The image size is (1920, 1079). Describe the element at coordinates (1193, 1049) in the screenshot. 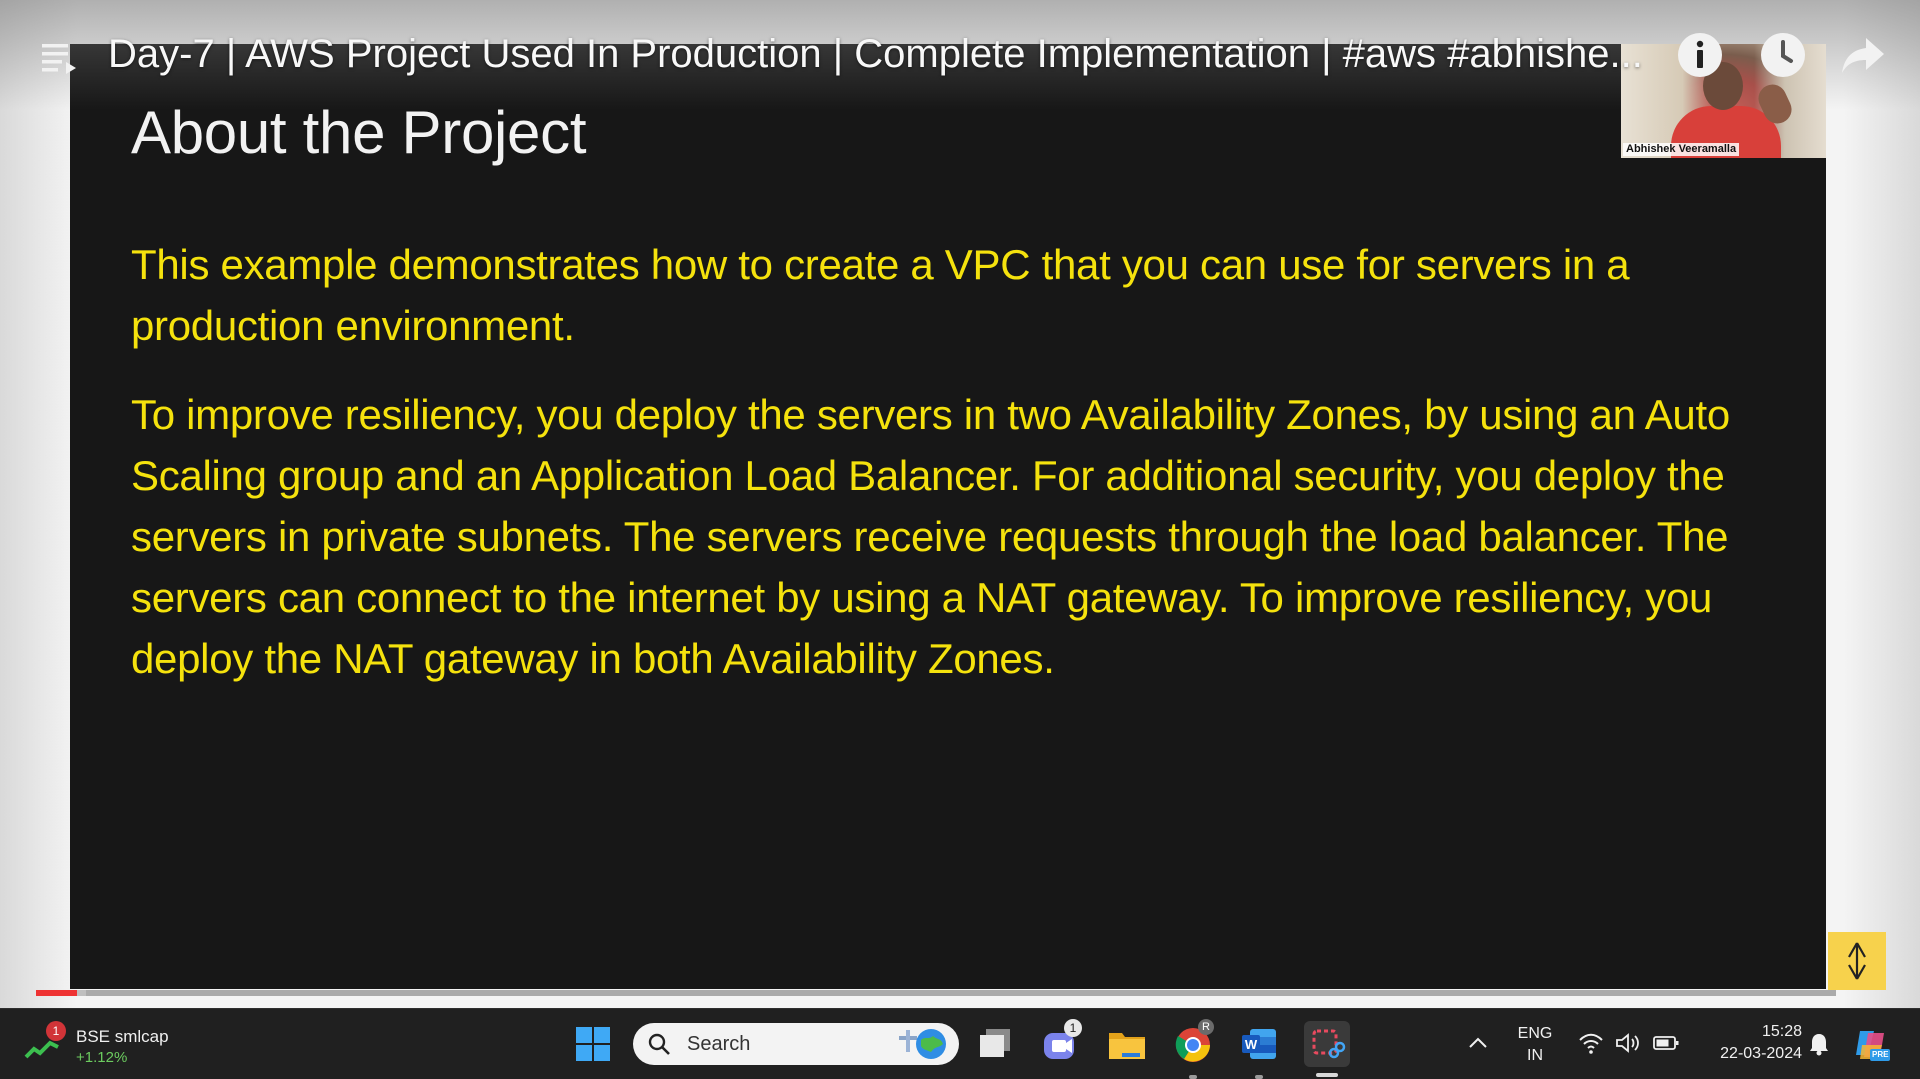

I see `chrome-button: R` at that location.